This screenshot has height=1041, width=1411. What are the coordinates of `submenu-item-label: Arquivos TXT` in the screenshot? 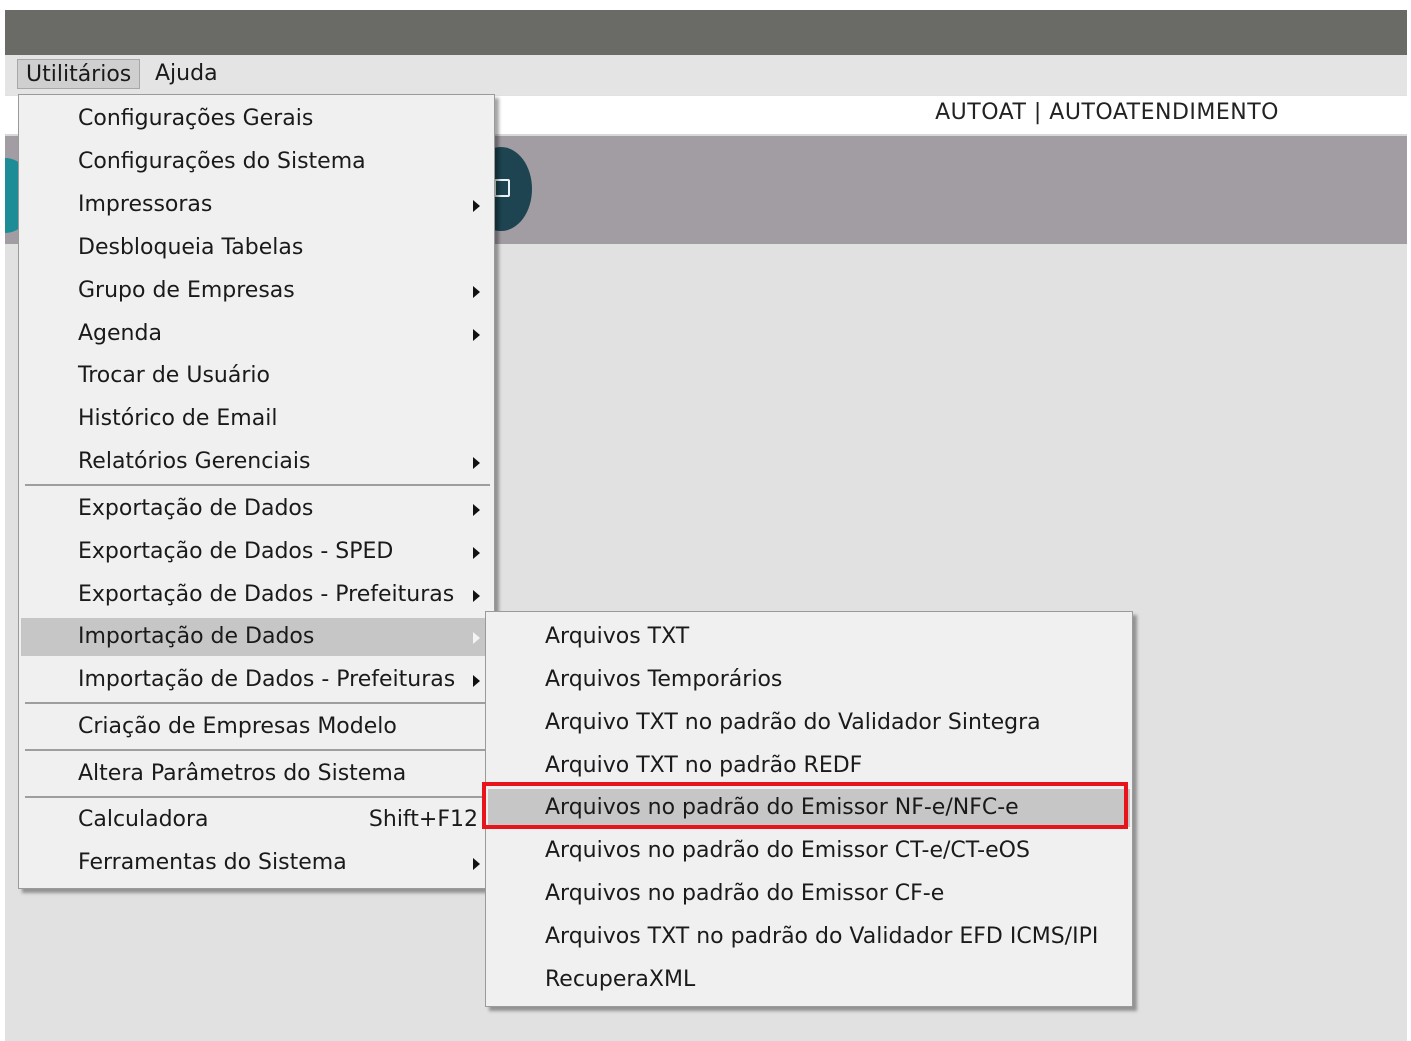 It's located at (617, 636).